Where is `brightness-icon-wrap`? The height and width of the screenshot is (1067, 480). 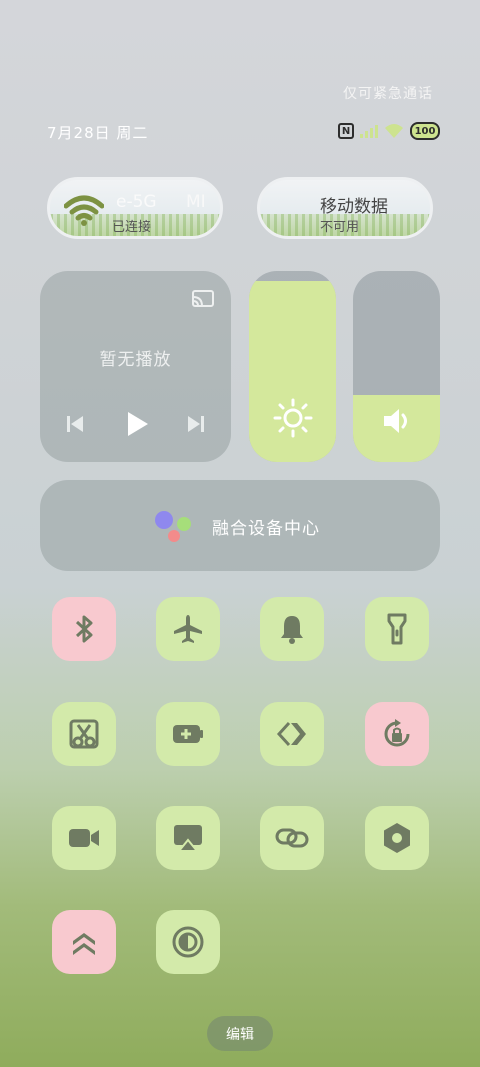
brightness-icon-wrap is located at coordinates (292, 418).